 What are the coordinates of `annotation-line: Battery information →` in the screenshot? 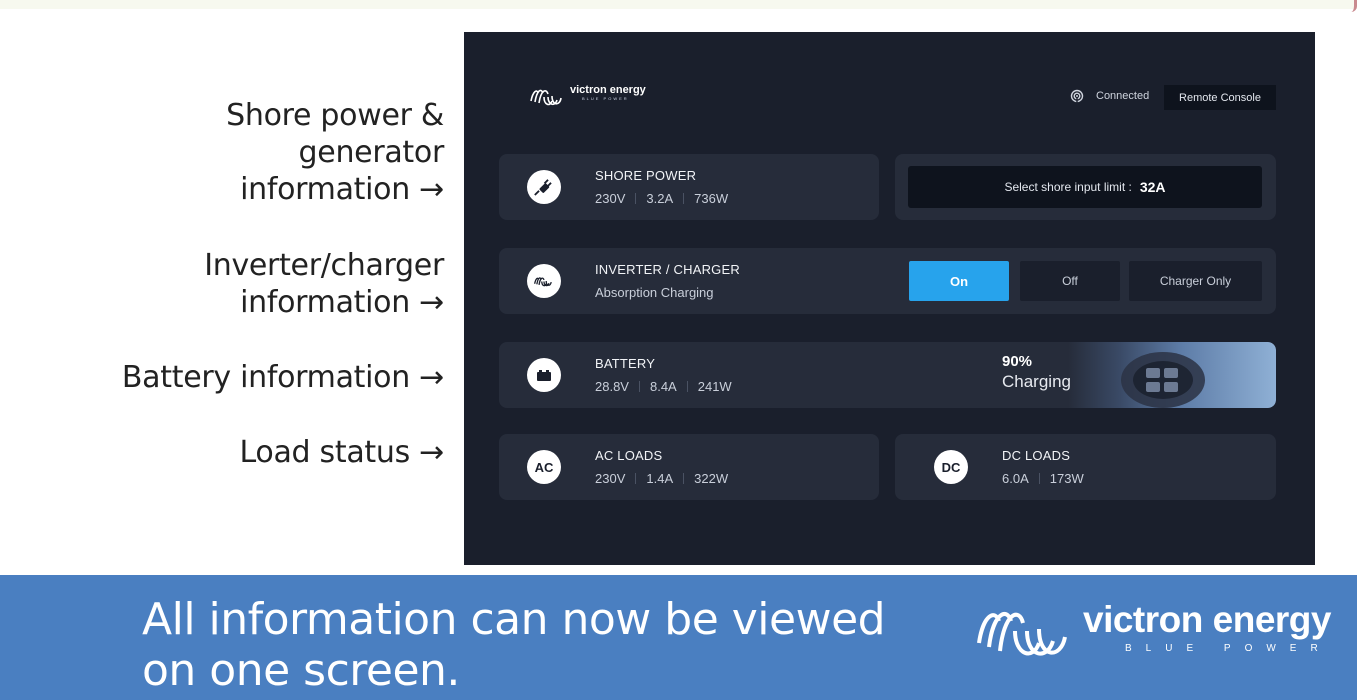 It's located at (282, 377).